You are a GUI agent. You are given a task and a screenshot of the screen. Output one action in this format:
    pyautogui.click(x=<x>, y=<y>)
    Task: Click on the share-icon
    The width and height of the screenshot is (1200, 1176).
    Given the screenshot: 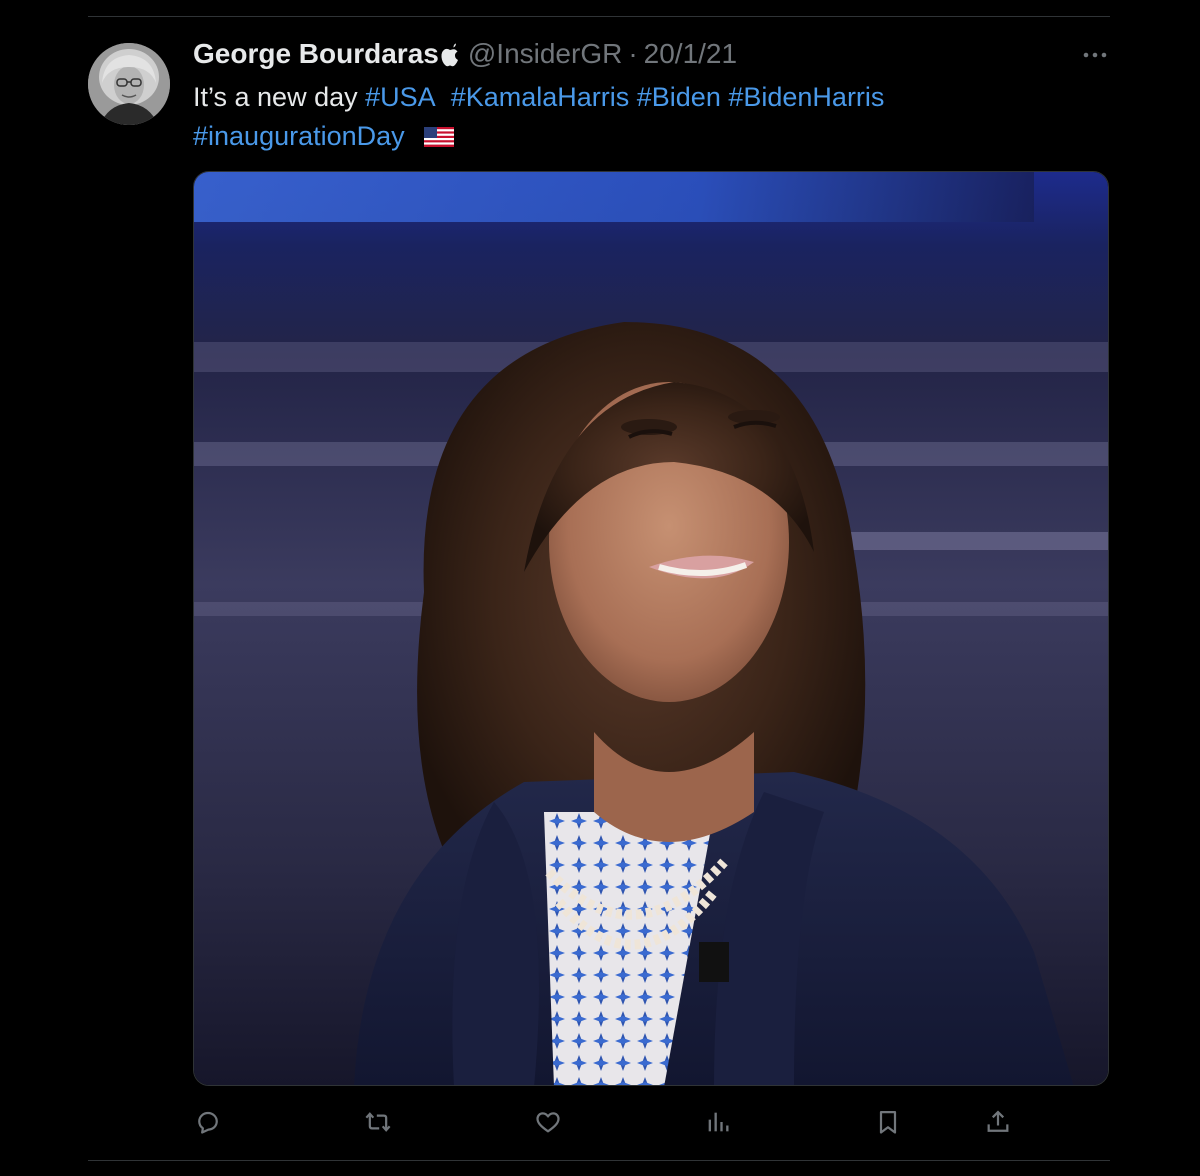 What is the action you would take?
    pyautogui.click(x=998, y=1121)
    